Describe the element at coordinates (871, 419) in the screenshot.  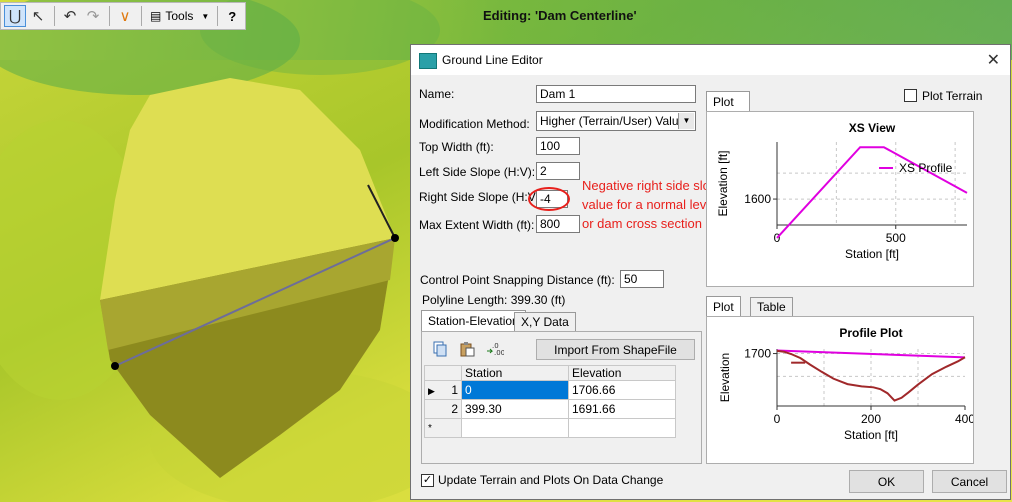
I see `x-tick-label: 200` at that location.